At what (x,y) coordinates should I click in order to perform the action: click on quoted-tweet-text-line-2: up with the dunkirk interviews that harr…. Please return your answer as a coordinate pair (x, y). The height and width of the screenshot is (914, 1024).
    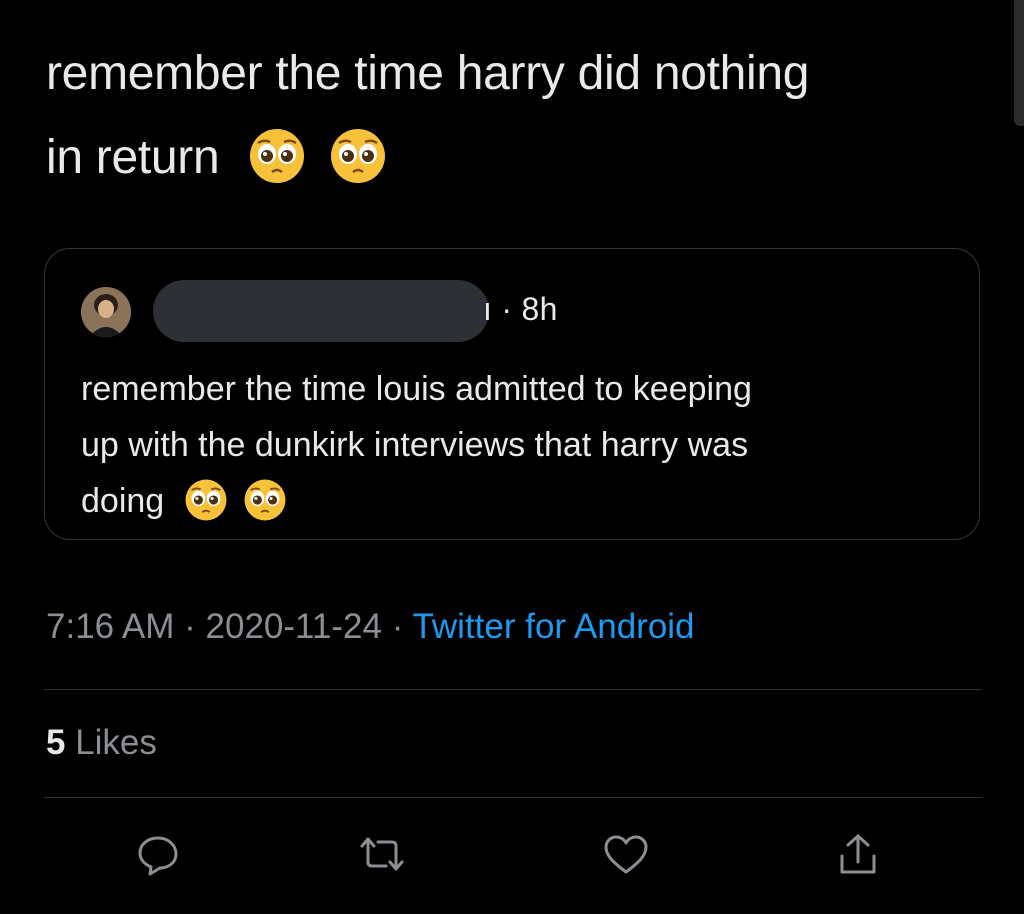
    Looking at the image, I should click on (415, 445).